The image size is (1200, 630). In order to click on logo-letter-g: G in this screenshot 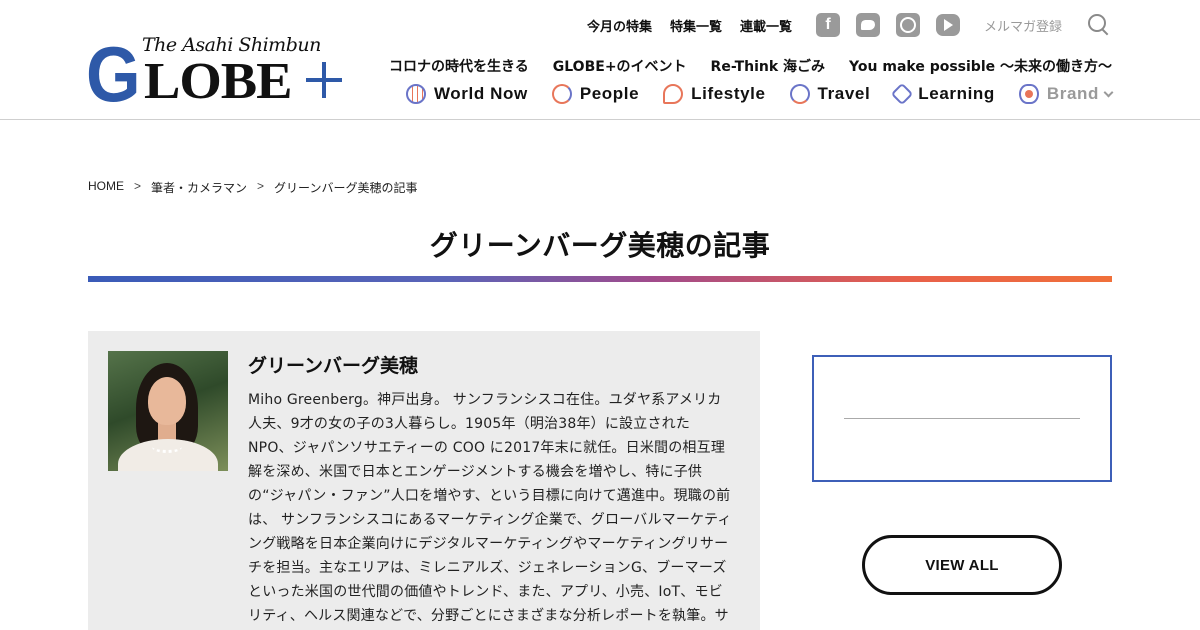, I will do `click(113, 74)`.